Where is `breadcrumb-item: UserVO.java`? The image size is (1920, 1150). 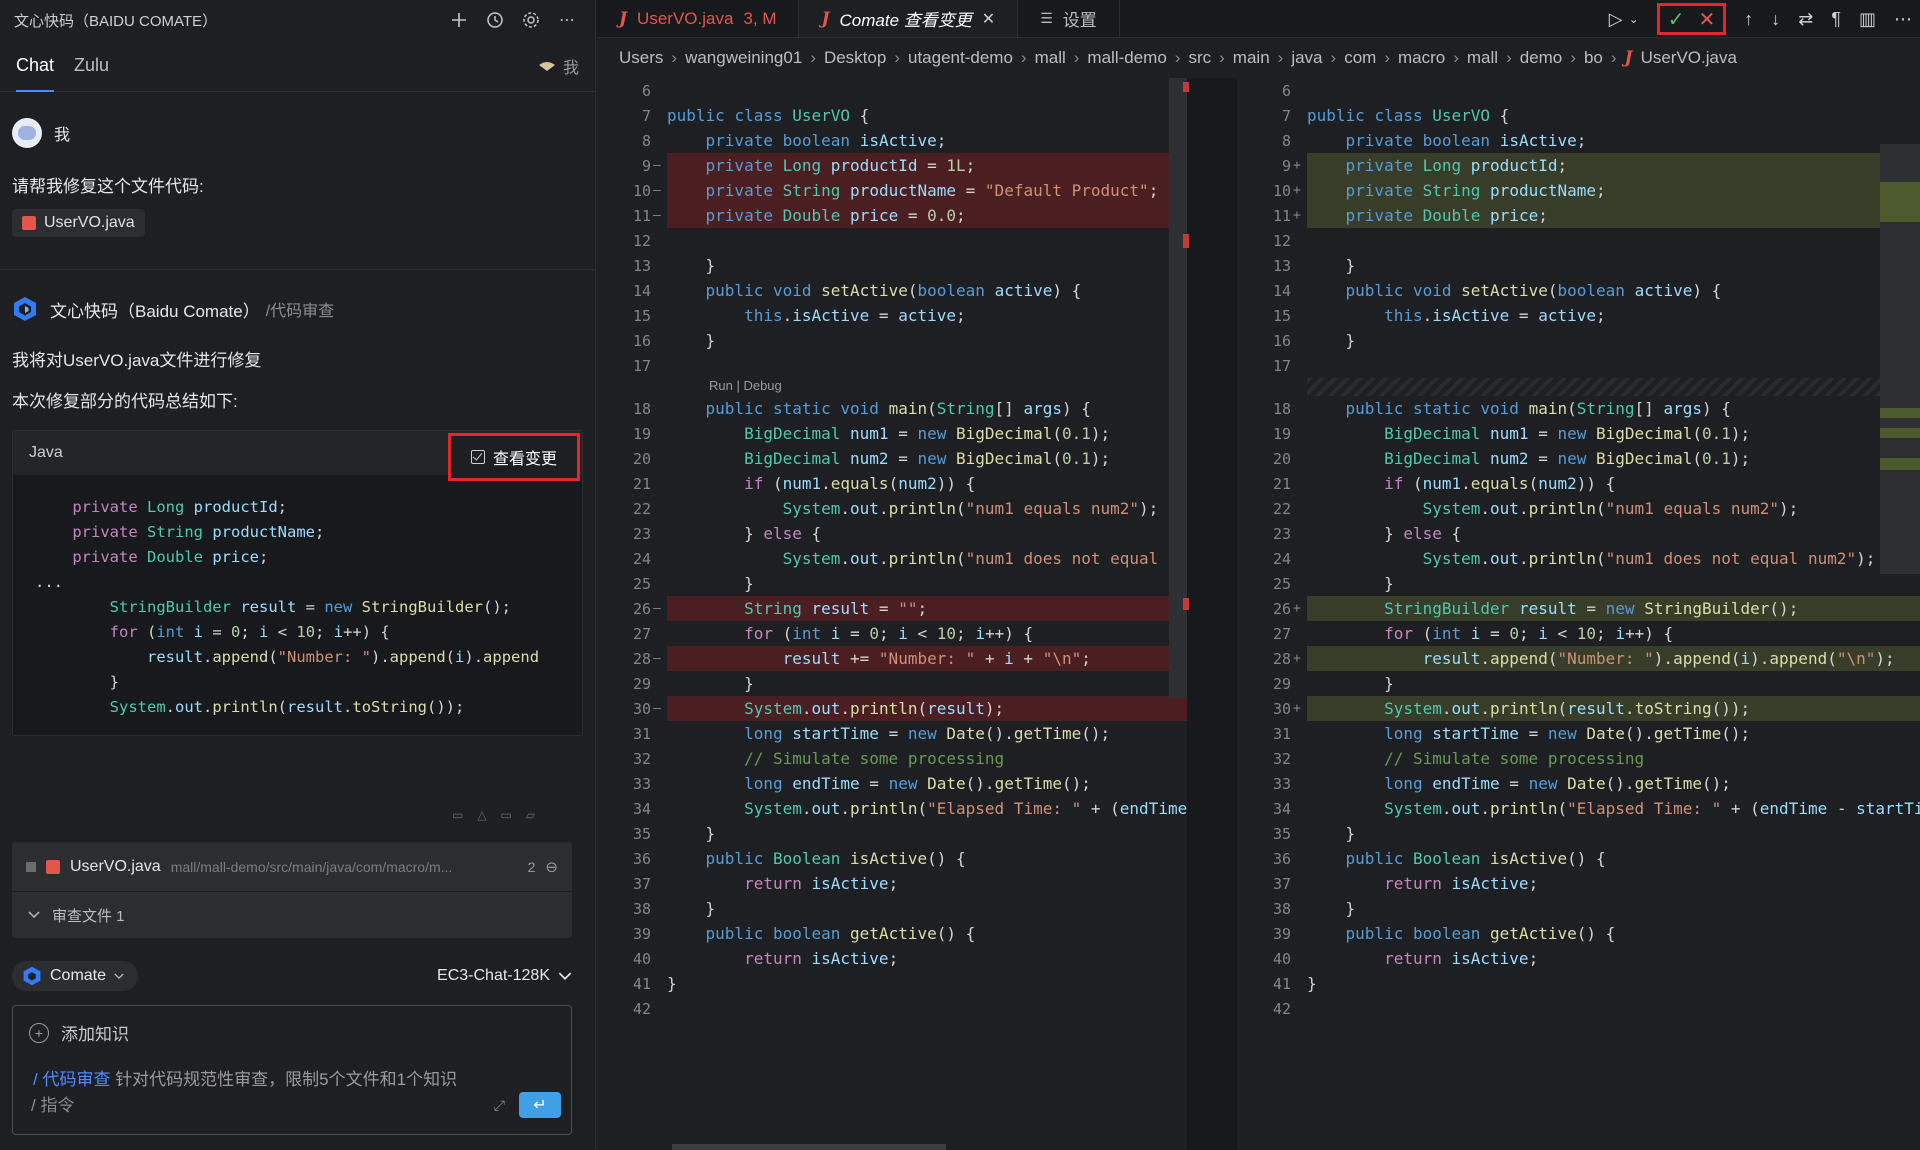 breadcrumb-item: UserVO.java is located at coordinates (1689, 58).